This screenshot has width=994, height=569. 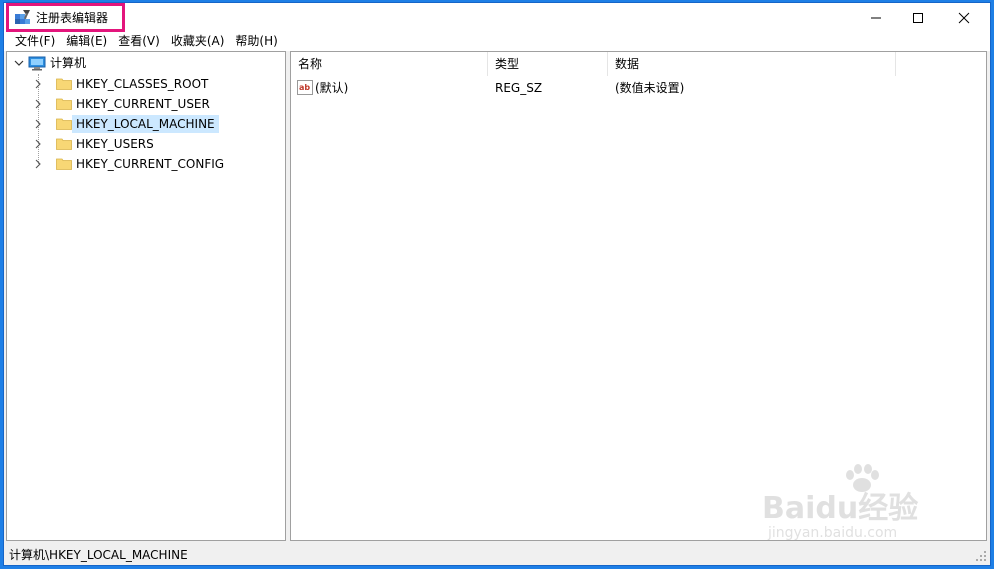 What do you see at coordinates (840, 508) in the screenshot?
I see `watermark-brand: Baidu经验` at bounding box center [840, 508].